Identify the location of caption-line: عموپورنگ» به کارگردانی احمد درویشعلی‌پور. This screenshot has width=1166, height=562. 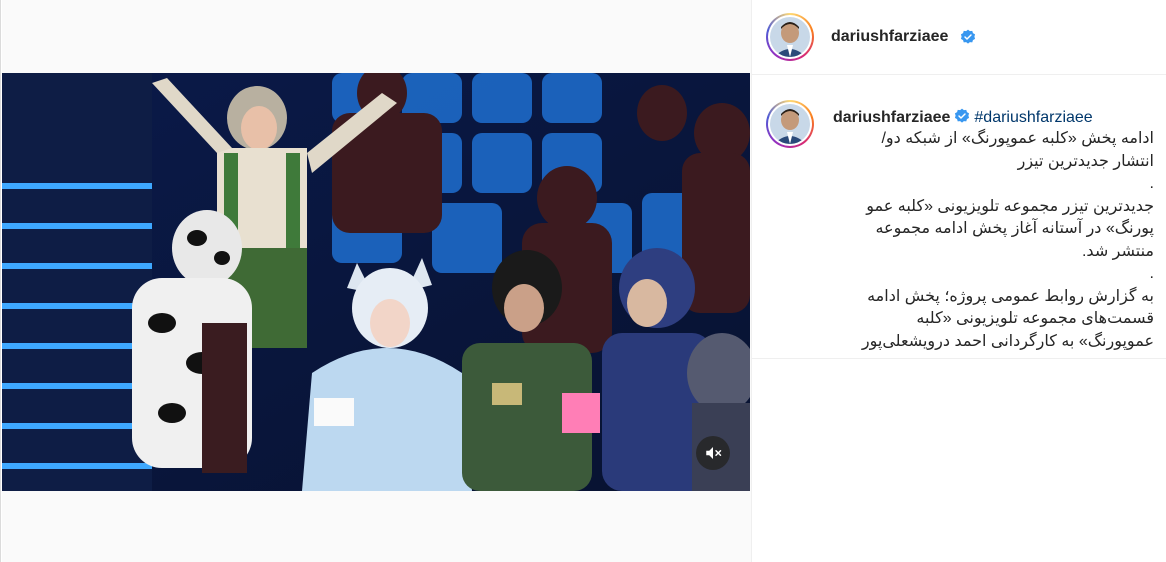
(1007, 341).